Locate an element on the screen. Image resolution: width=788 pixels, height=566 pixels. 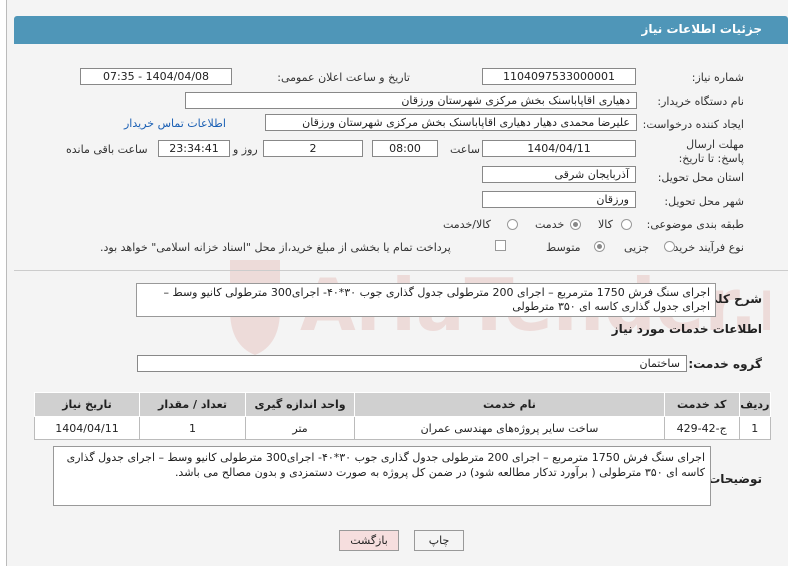
public-date-label: تاریخ و ساعت اعلان عمومی: is located at coordinates (343, 77).